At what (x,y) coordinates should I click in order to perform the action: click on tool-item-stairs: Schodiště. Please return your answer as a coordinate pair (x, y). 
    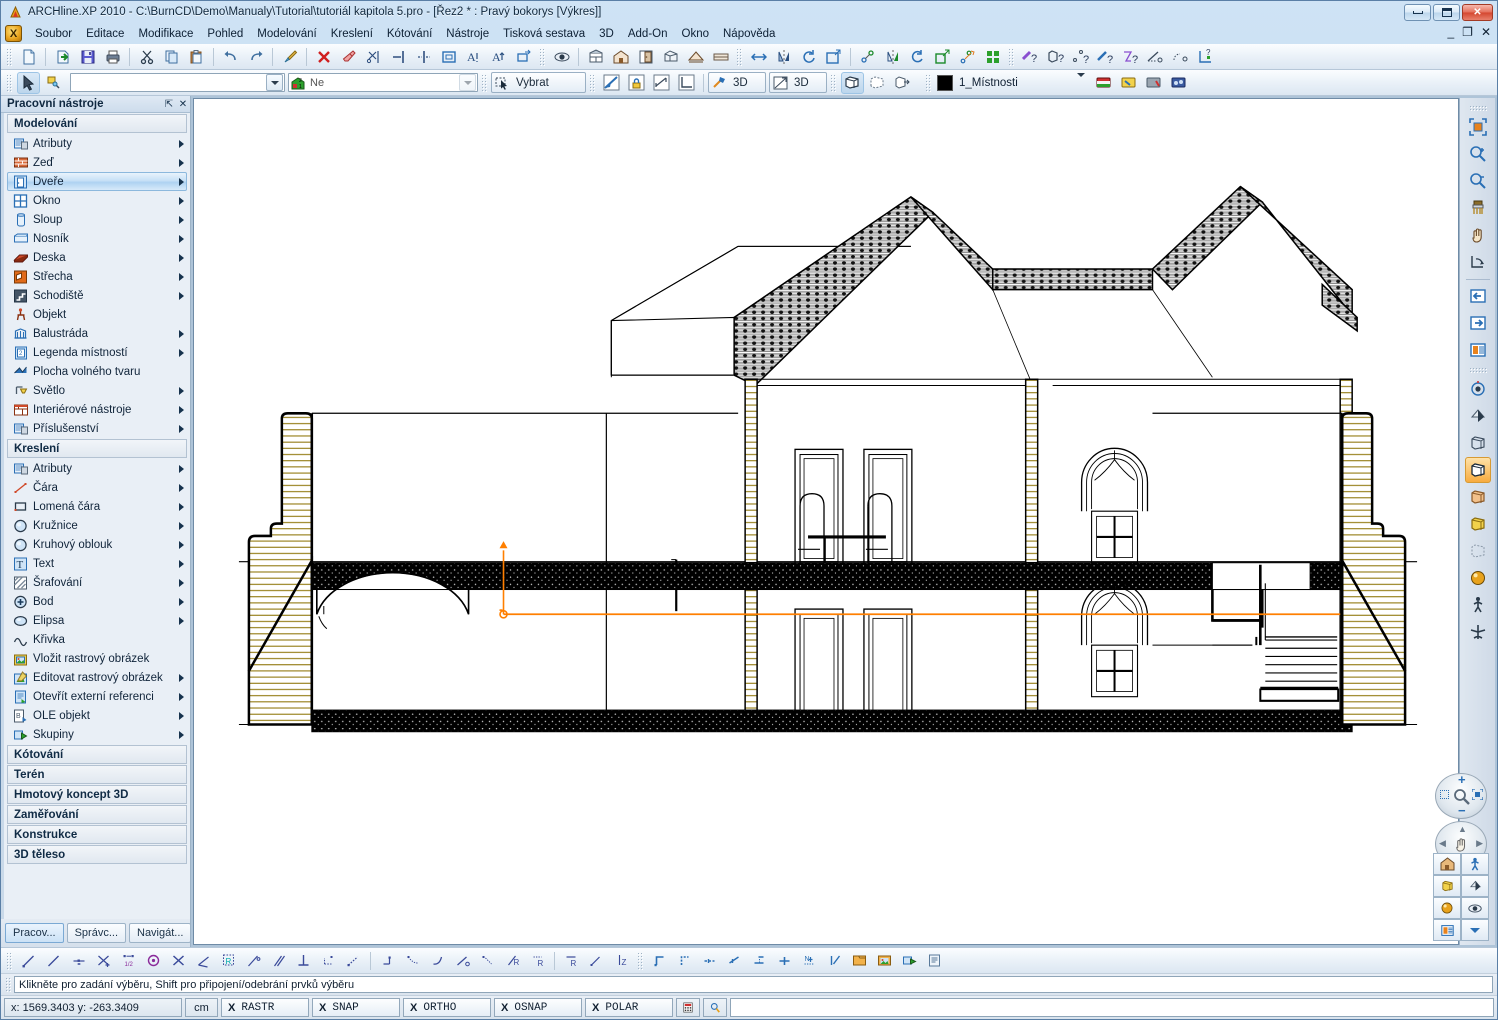
    Looking at the image, I should click on (97, 295).